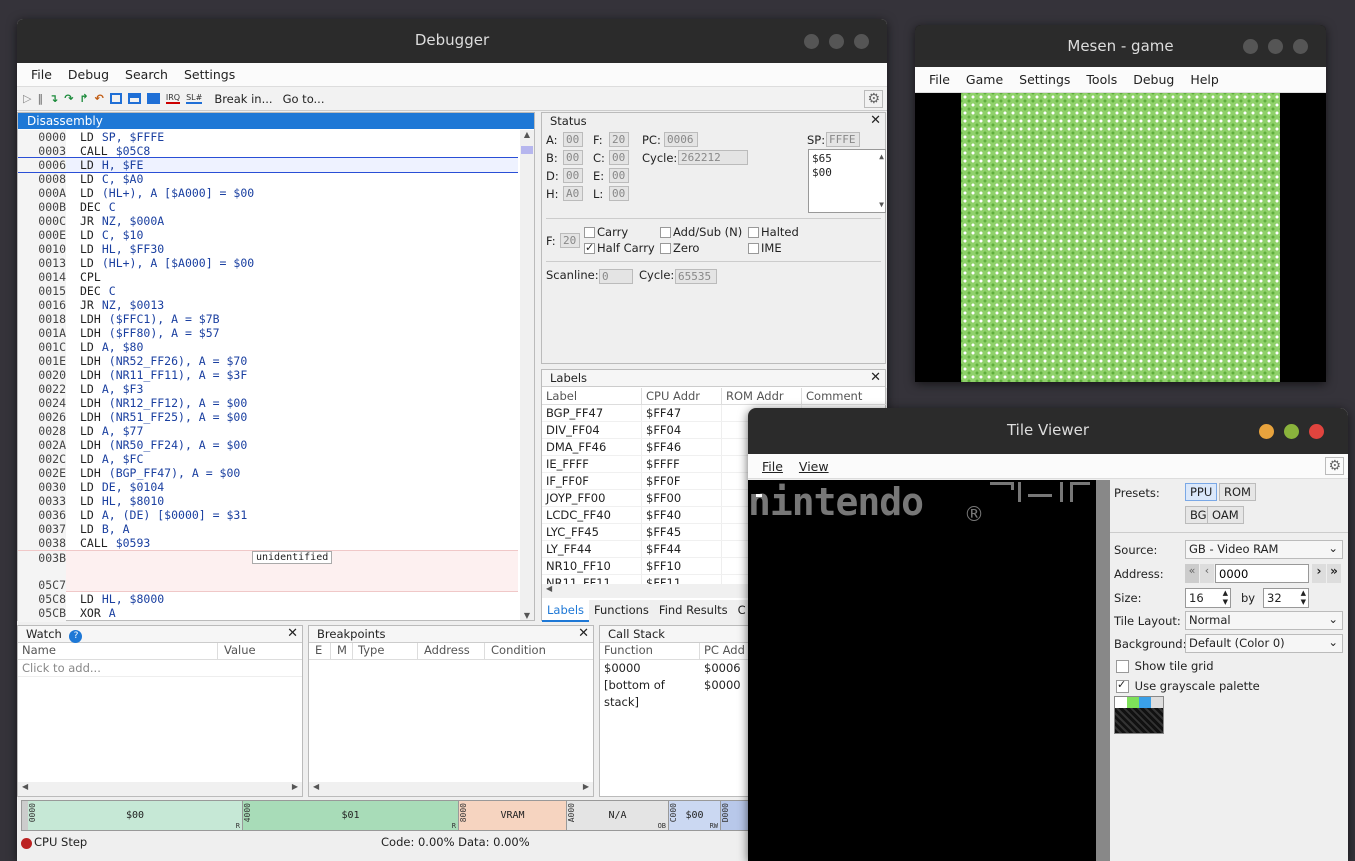  What do you see at coordinates (619, 248) in the screenshot?
I see `flag-halfcarry: Half Carry` at bounding box center [619, 248].